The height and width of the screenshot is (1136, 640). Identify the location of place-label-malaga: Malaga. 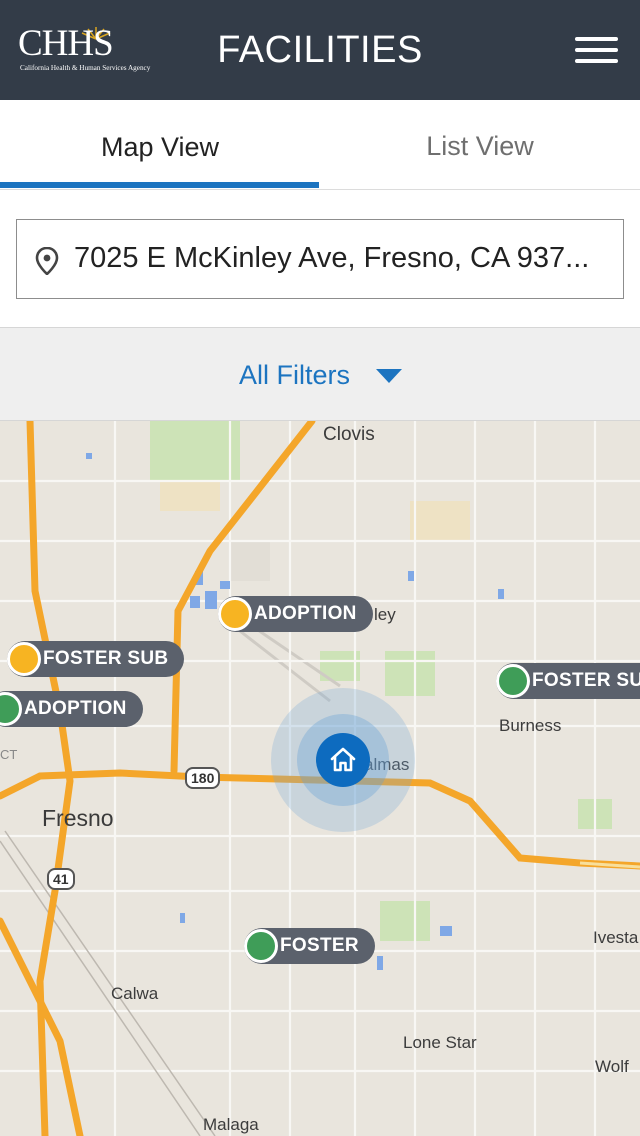
(231, 1124).